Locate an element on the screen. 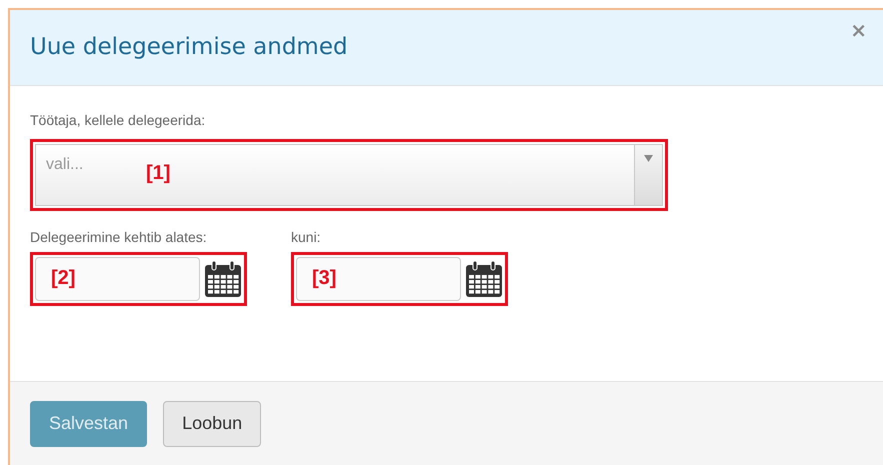 The image size is (883, 465). callout-label: [2] is located at coordinates (63, 278).